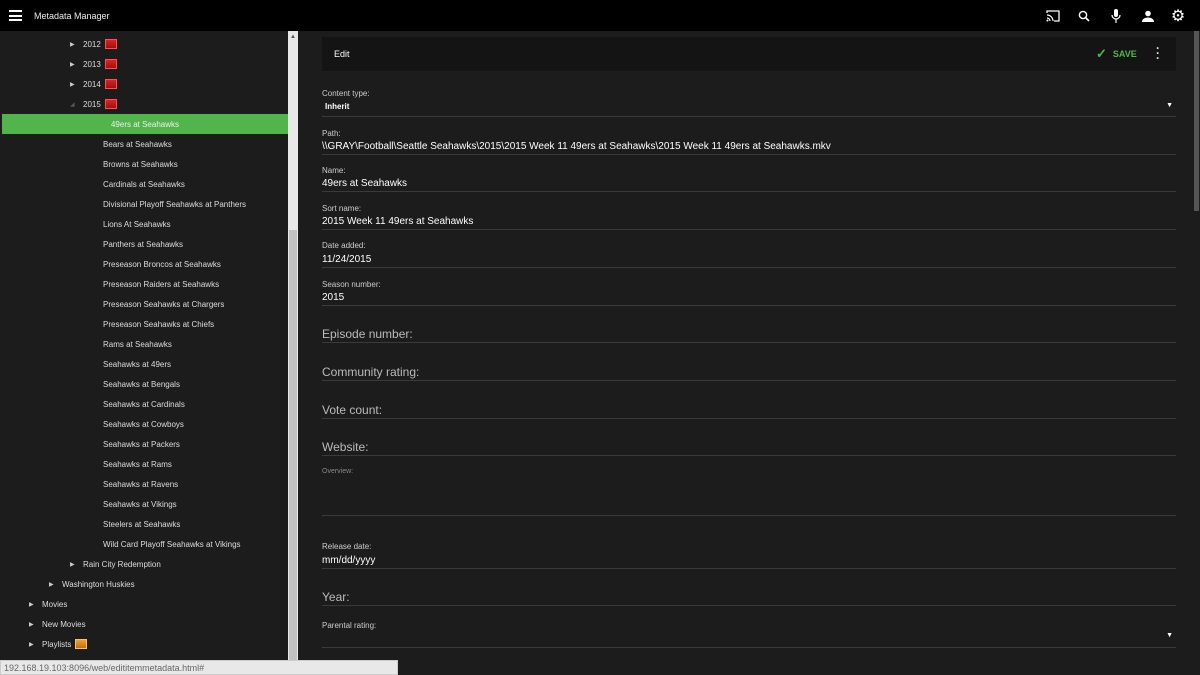 This screenshot has width=1200, height=675. I want to click on overview-label: Overview:, so click(338, 471).